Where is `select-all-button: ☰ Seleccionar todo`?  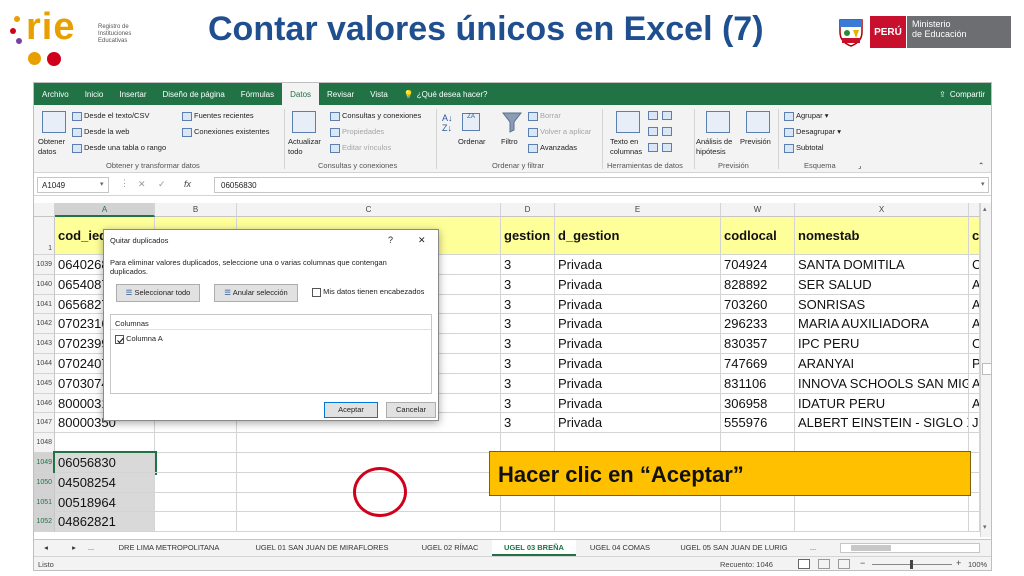 select-all-button: ☰ Seleccionar todo is located at coordinates (158, 293).